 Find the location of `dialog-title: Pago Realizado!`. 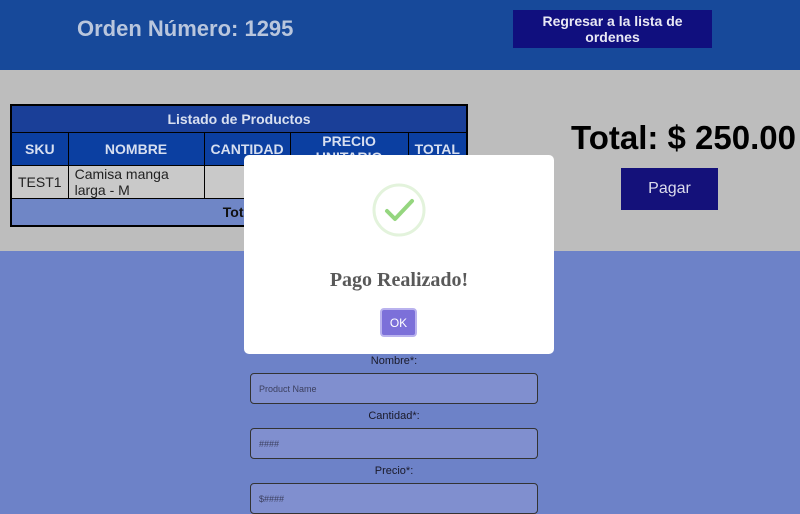

dialog-title: Pago Realizado! is located at coordinates (399, 280).